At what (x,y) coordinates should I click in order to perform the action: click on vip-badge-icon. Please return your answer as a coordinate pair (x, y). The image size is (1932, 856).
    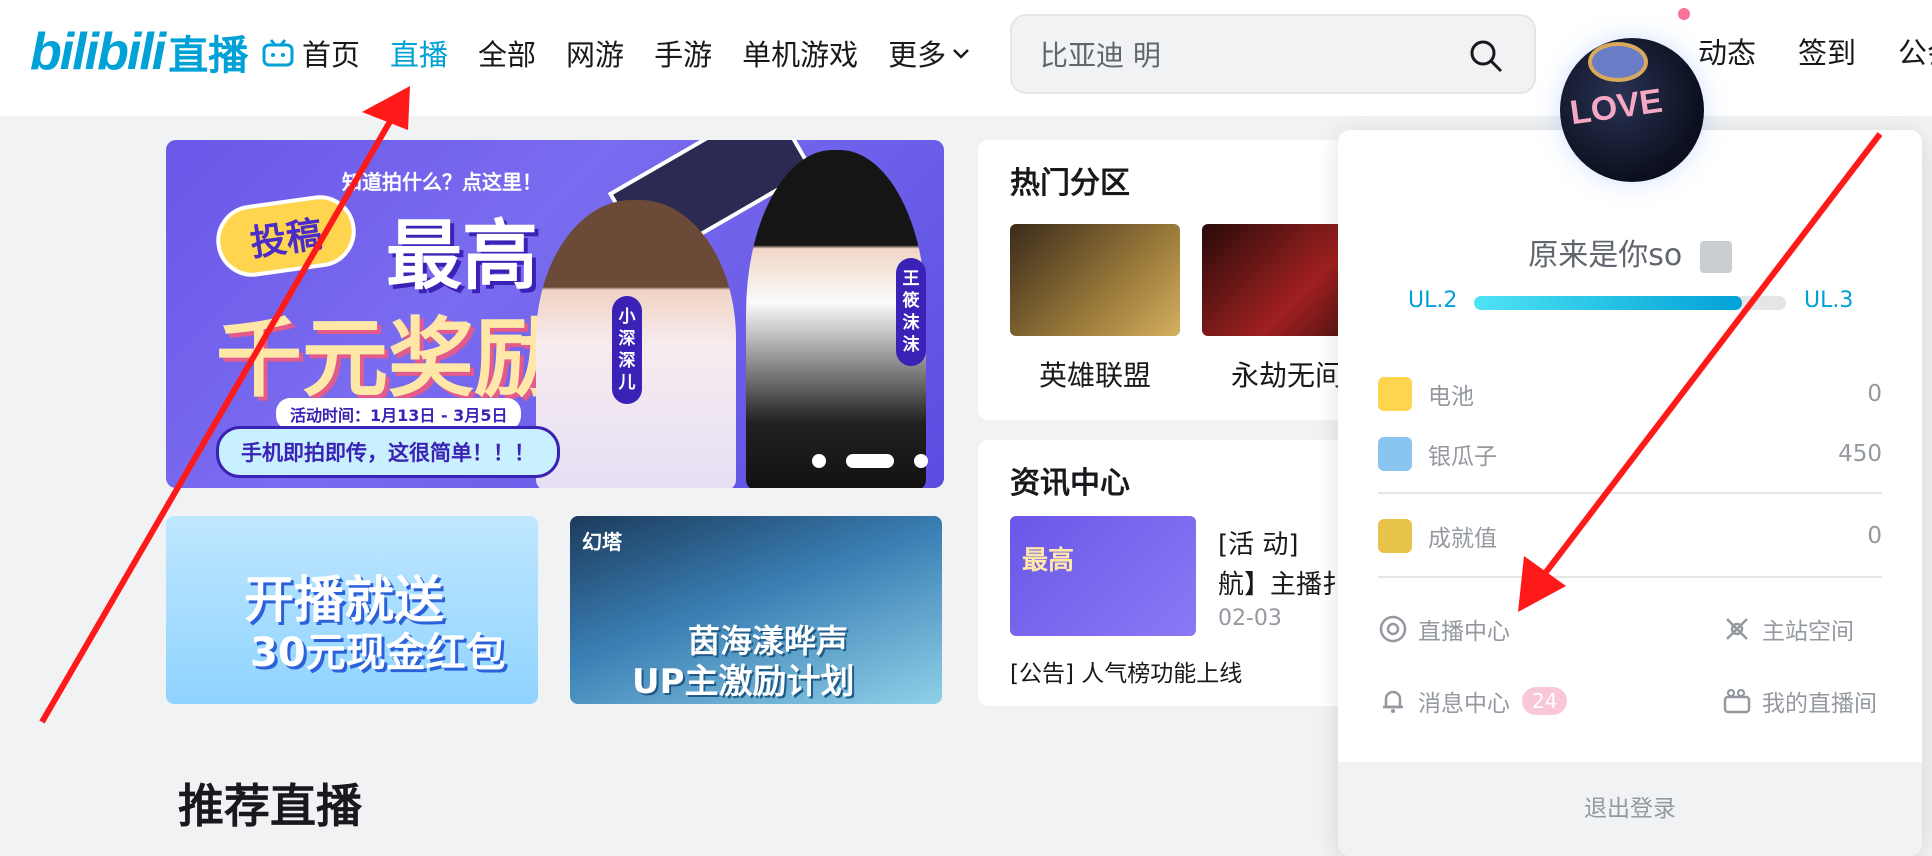
    Looking at the image, I should click on (1715, 256).